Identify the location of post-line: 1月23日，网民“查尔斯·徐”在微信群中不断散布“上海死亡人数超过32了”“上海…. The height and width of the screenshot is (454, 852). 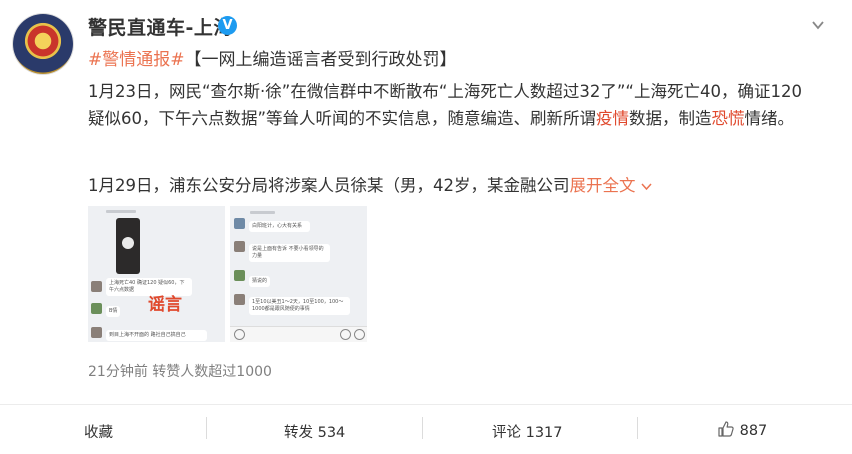
(445, 91).